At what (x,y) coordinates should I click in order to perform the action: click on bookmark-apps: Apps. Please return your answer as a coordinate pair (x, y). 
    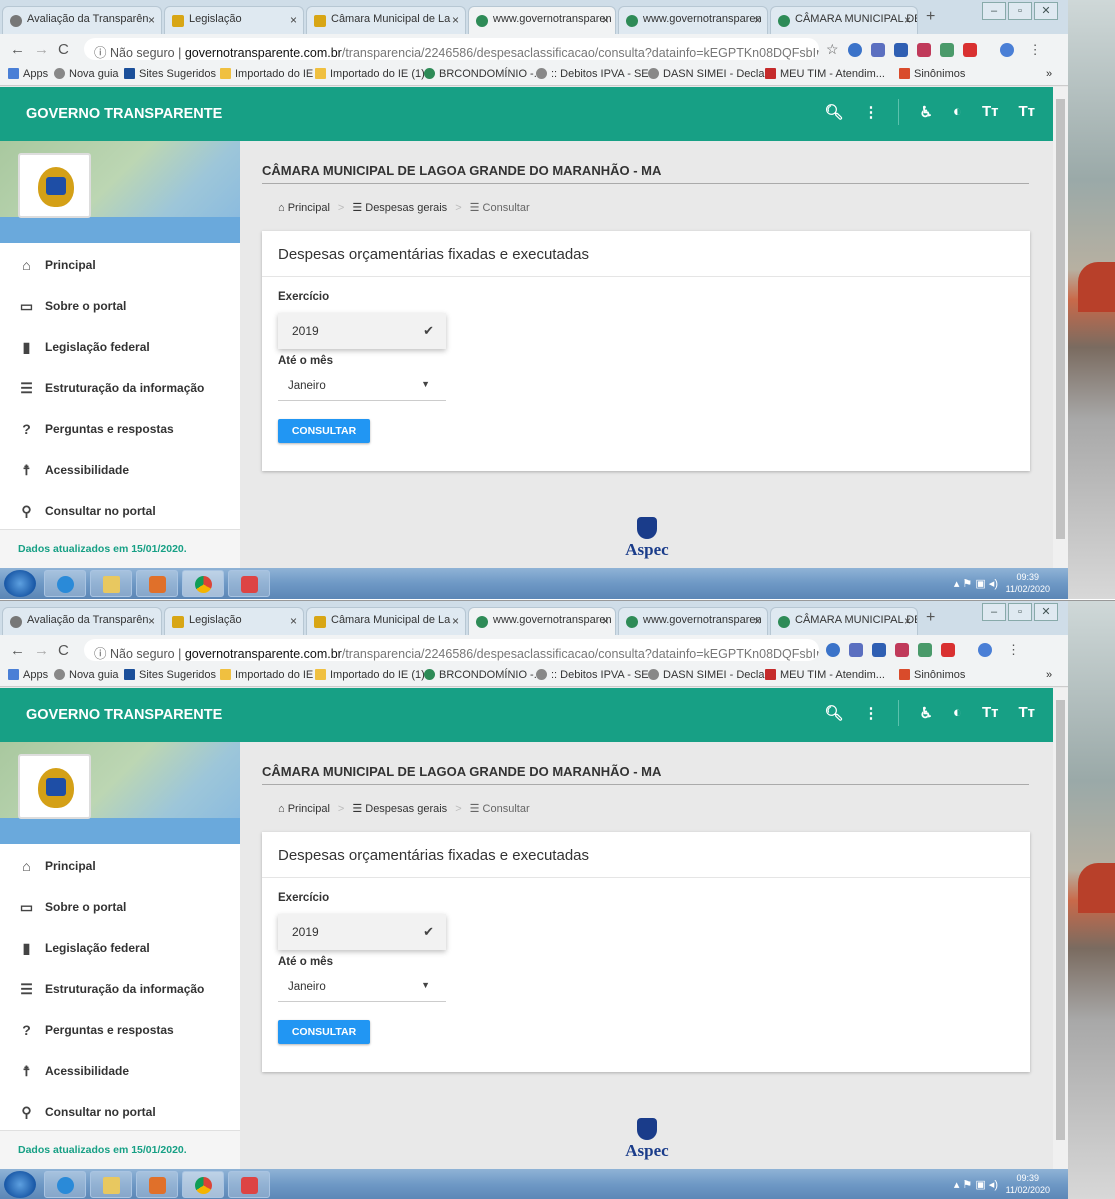
    Looking at the image, I should click on (28, 675).